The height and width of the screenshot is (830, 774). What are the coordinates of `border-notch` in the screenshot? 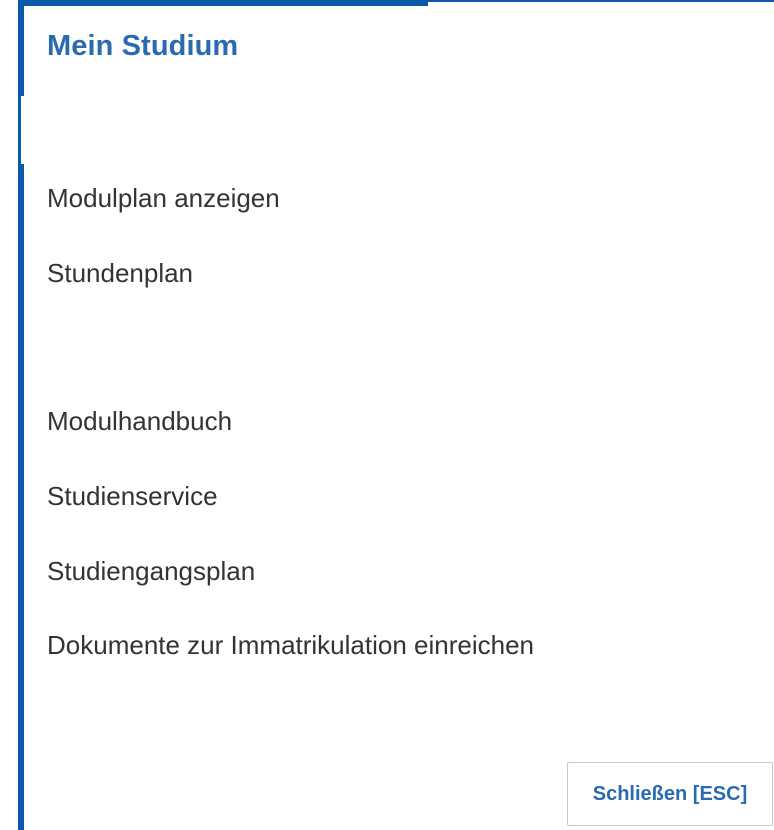 It's located at (22, 130).